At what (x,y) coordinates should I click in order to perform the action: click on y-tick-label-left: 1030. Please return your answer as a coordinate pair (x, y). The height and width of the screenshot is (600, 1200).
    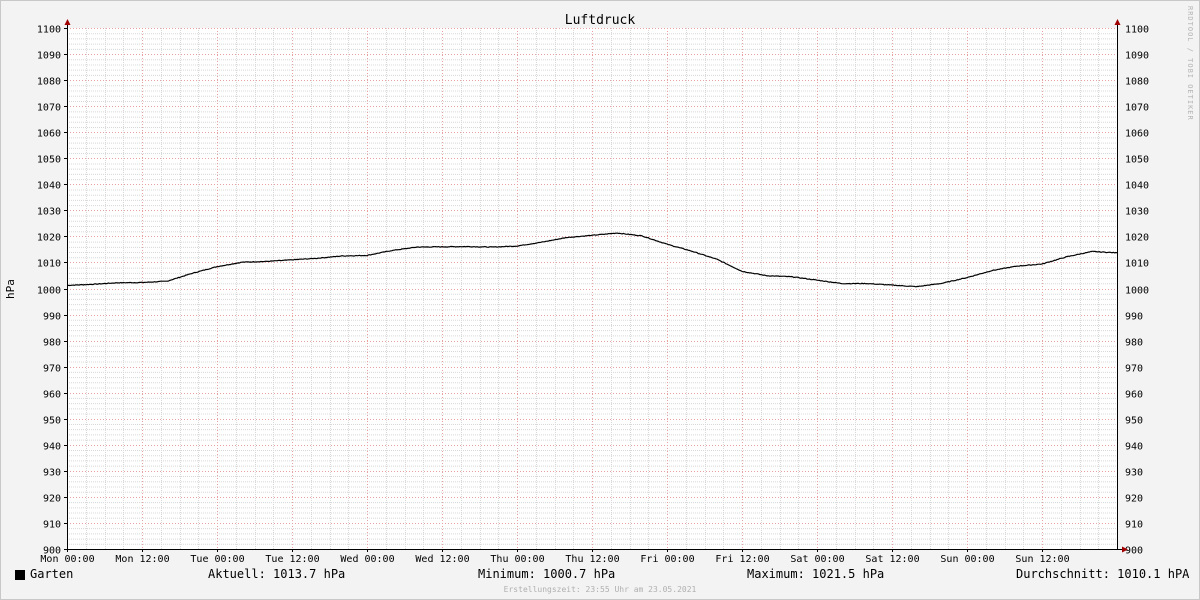
    Looking at the image, I should click on (49, 212).